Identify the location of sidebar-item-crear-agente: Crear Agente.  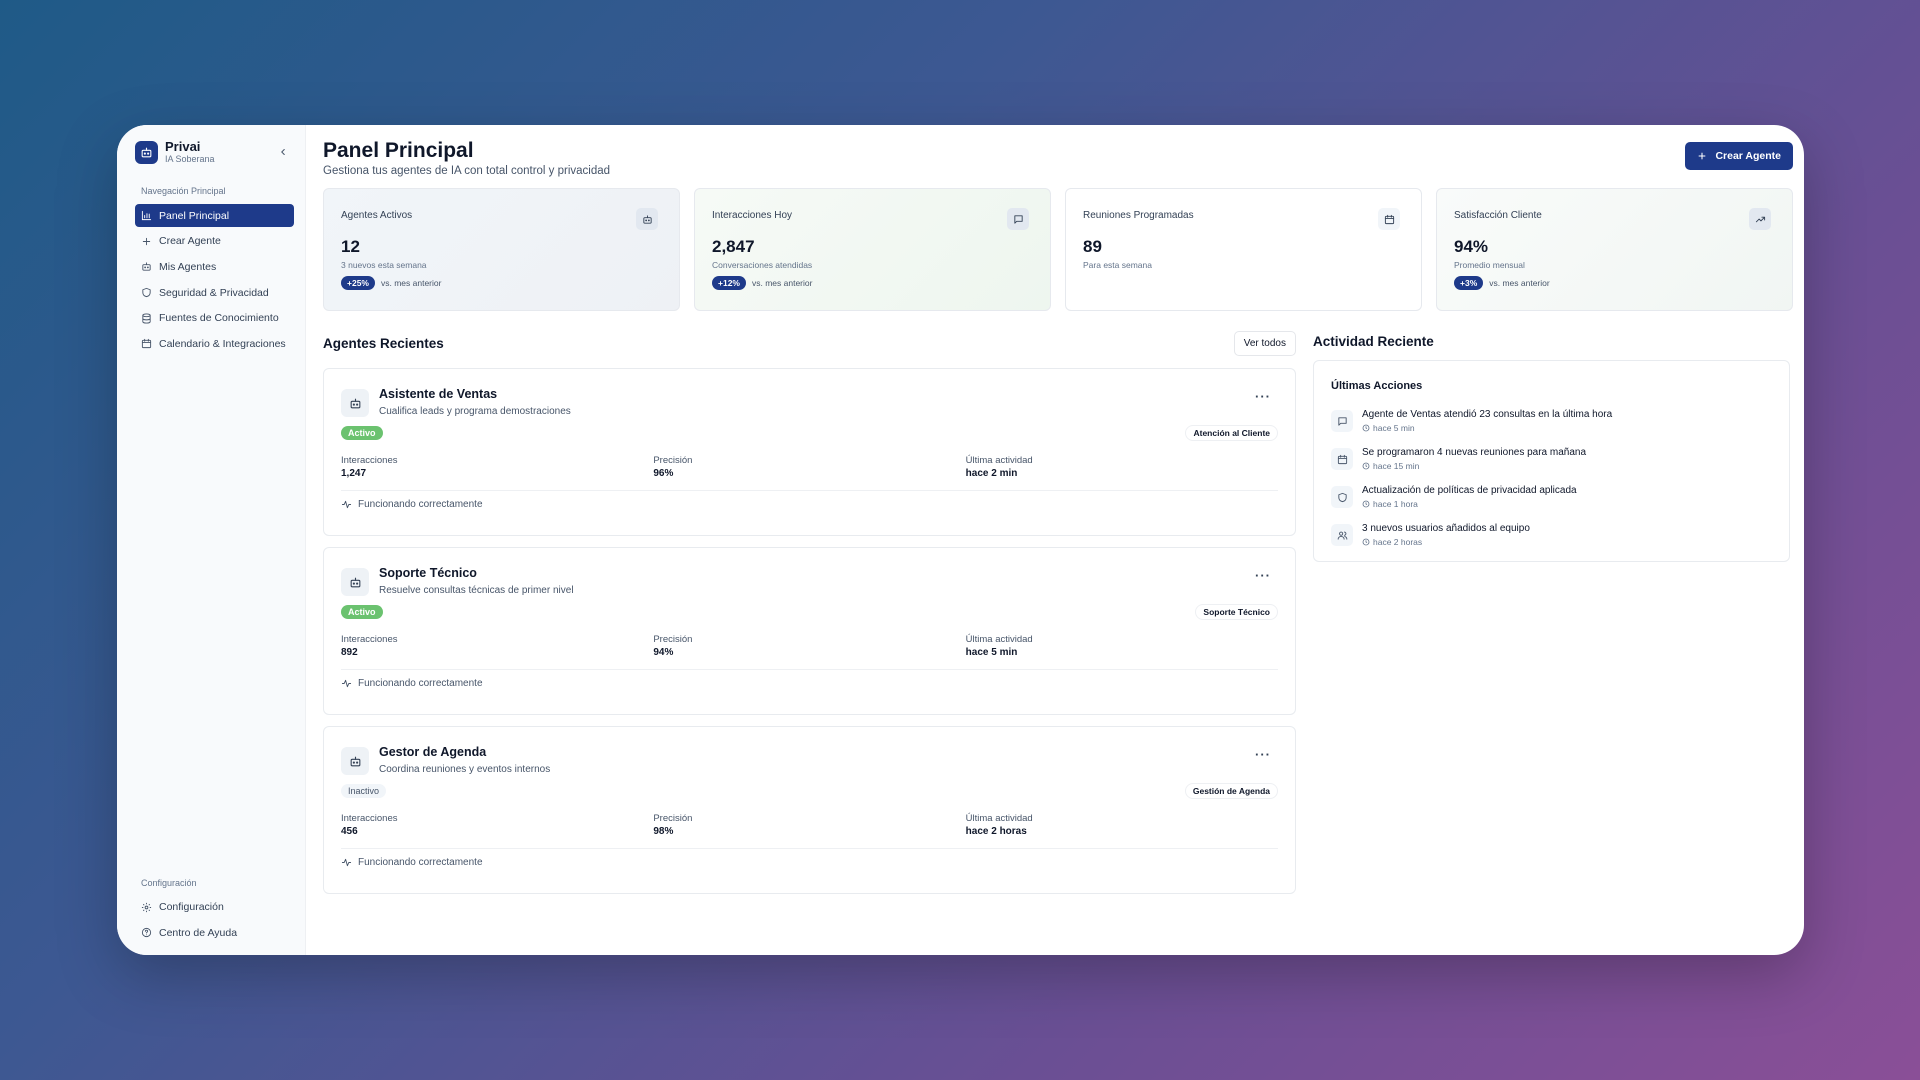
(214, 241).